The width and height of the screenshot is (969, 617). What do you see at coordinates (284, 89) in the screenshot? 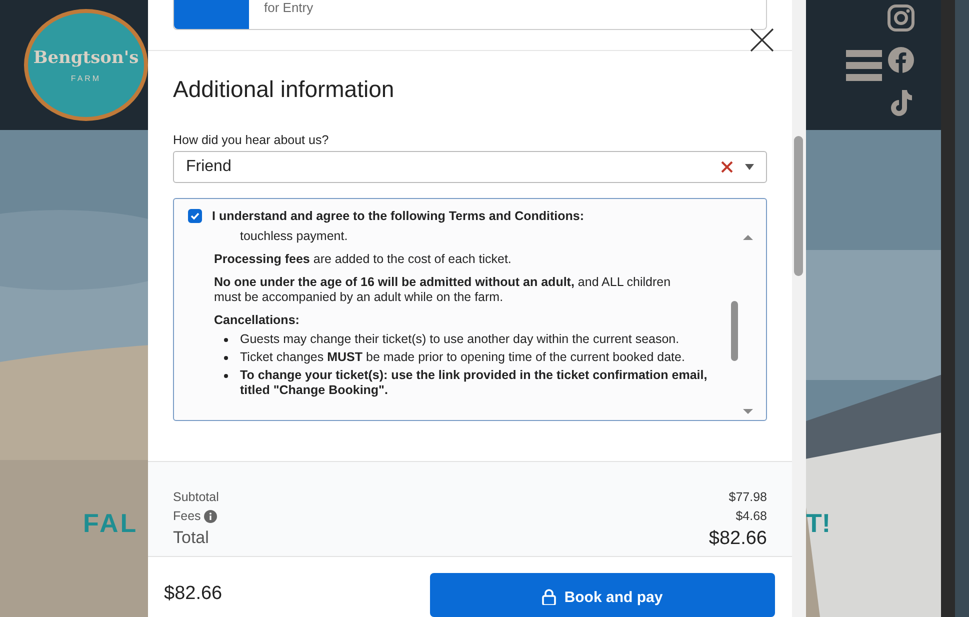
I see `section-heading: Additional information` at bounding box center [284, 89].